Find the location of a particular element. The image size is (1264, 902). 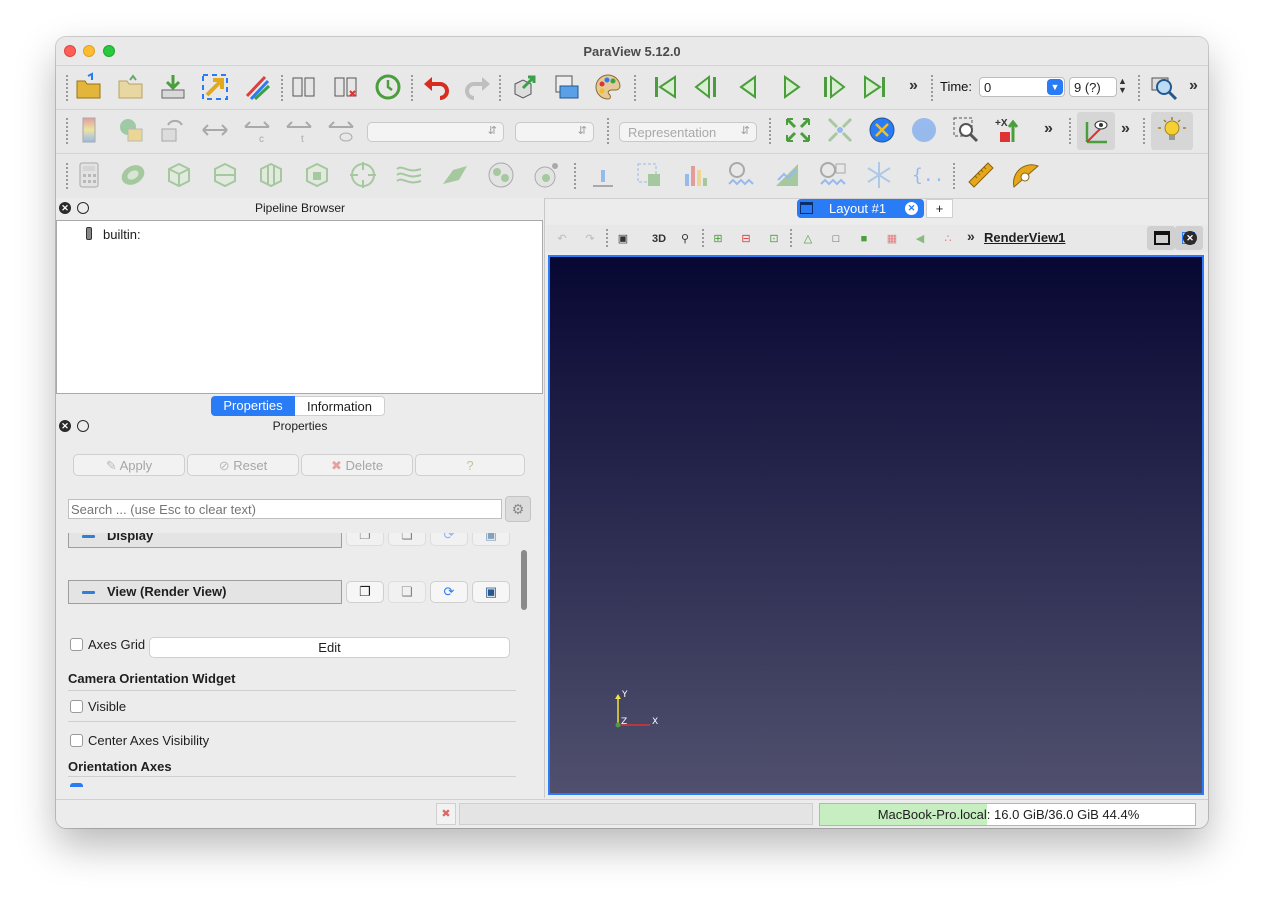

float-panel-icon is located at coordinates (83, 208).